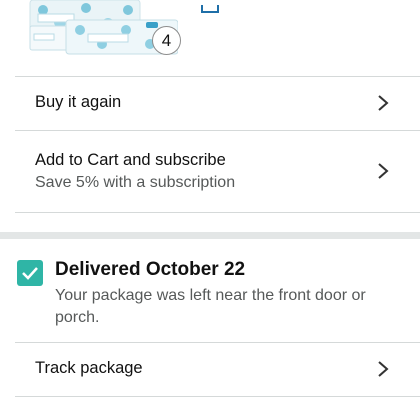  I want to click on buy-again-label: Buy it again, so click(78, 102).